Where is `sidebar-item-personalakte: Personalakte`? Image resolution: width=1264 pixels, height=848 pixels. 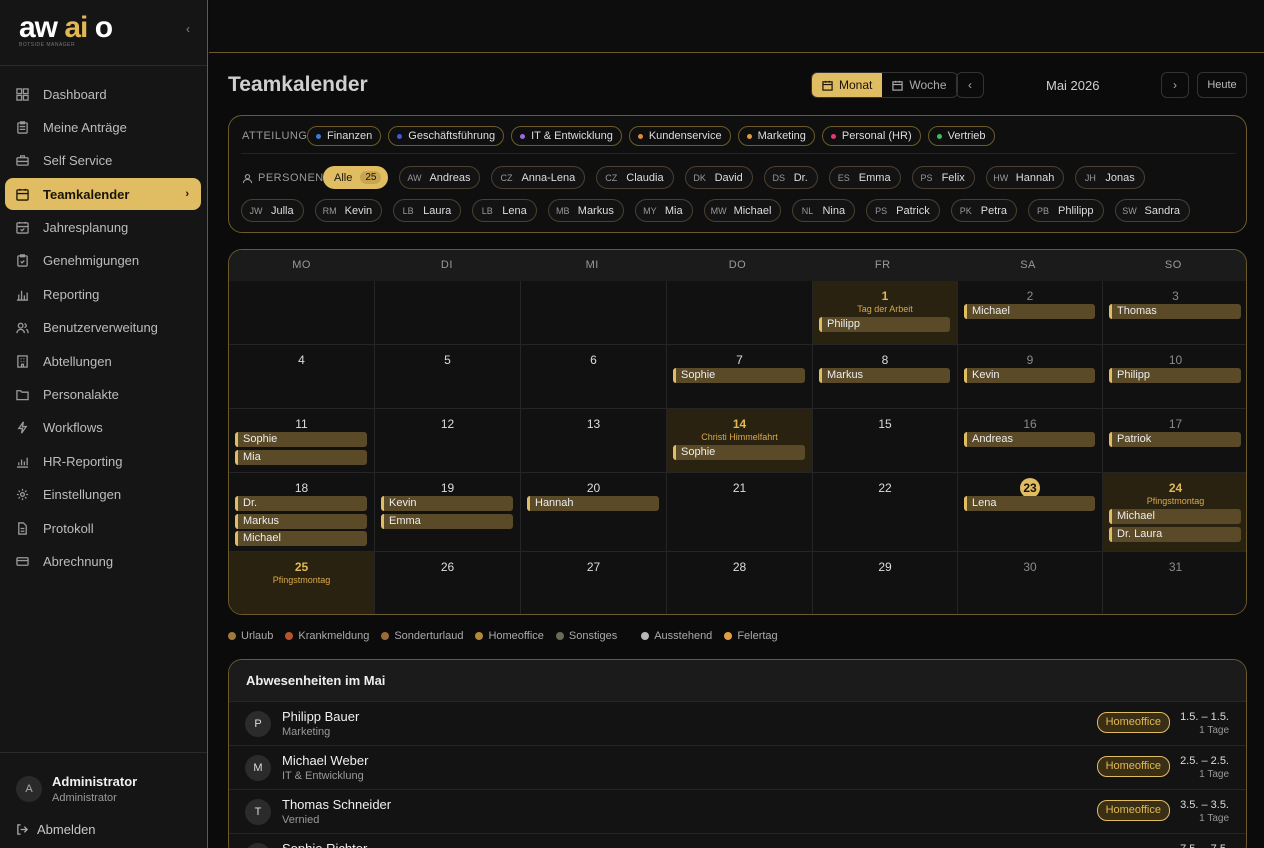 sidebar-item-personalakte: Personalakte is located at coordinates (103, 395).